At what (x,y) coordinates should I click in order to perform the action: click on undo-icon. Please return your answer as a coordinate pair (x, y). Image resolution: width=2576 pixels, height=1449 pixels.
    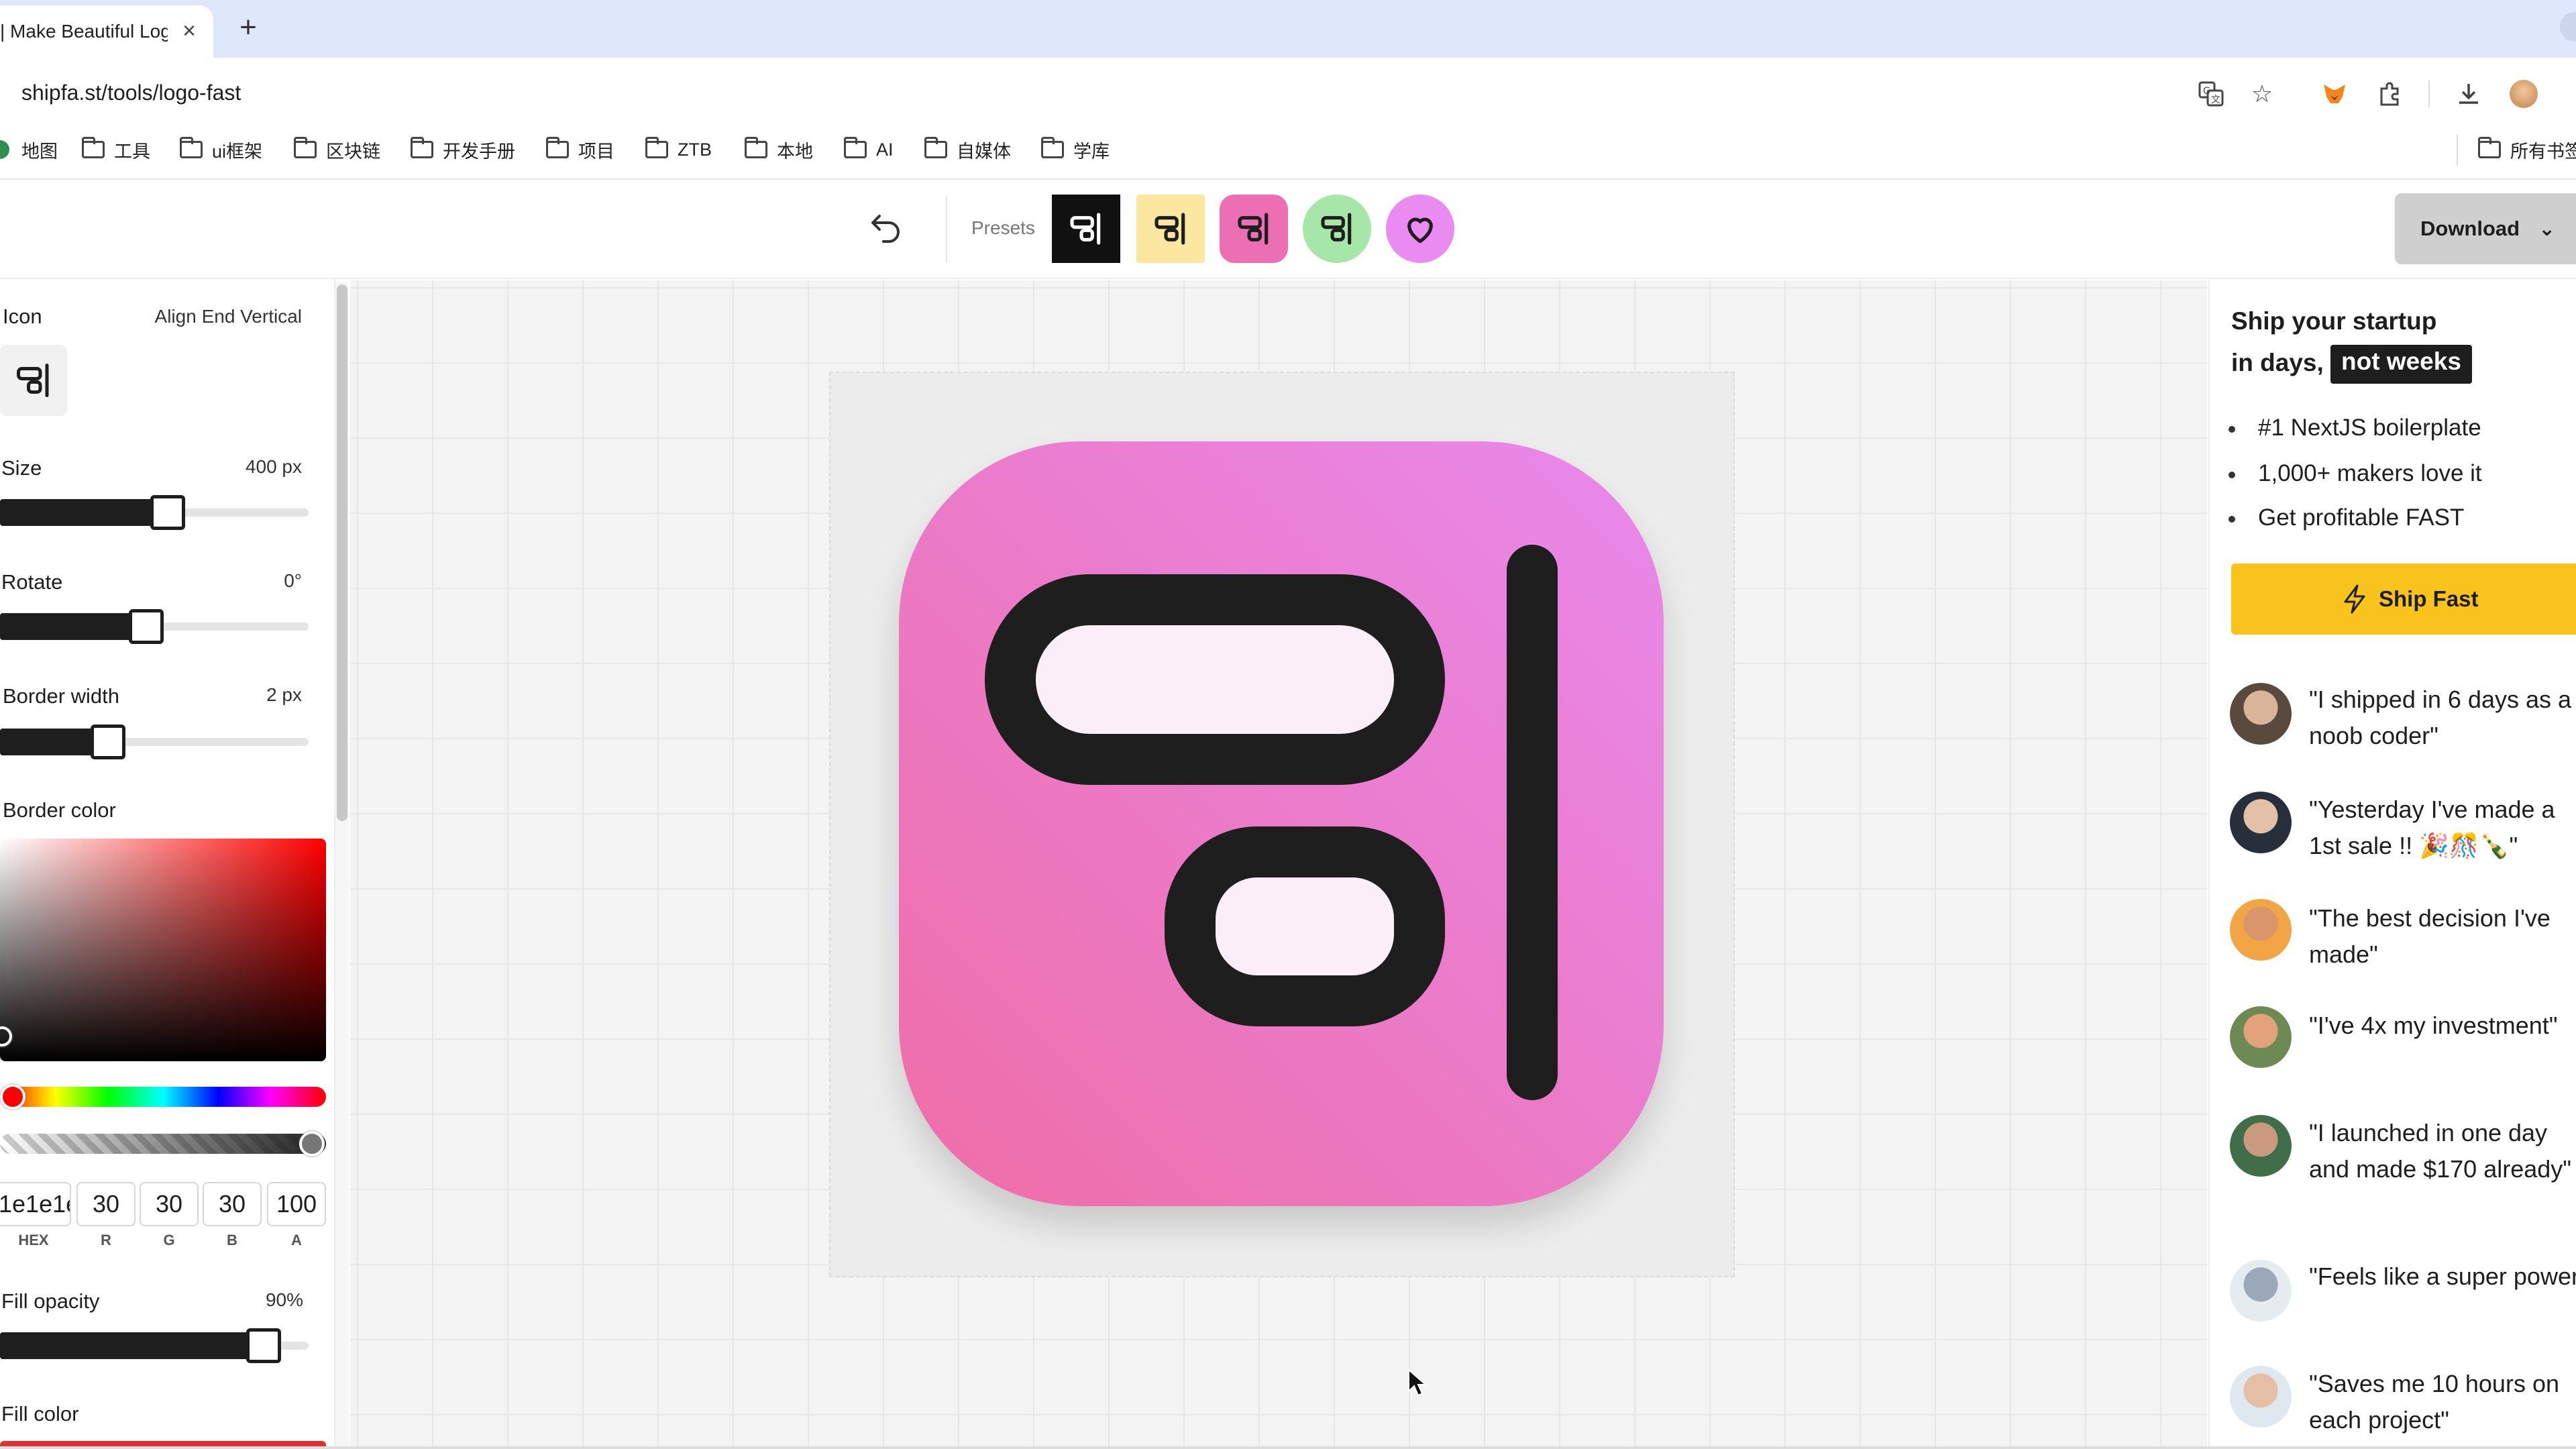
    Looking at the image, I should click on (886, 229).